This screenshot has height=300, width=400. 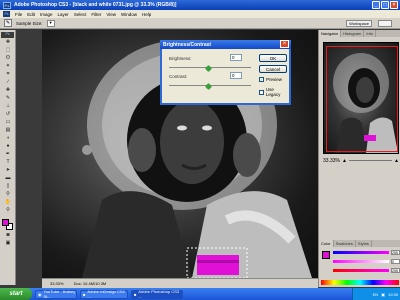 I want to click on foreground-color-swatch, so click(x=5, y=222).